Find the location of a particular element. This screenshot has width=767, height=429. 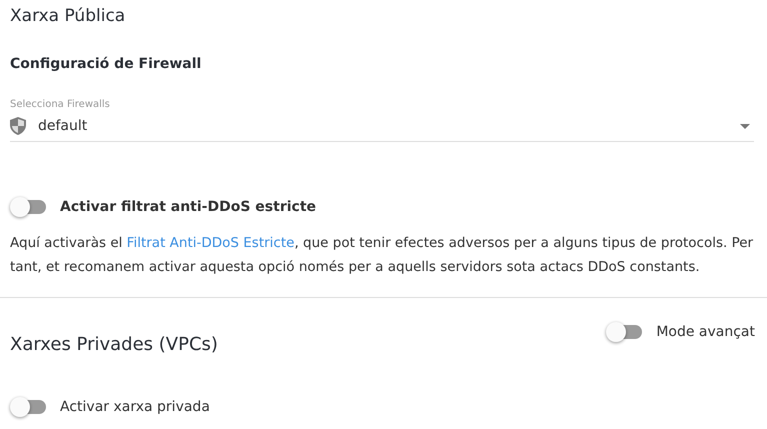

subsection-title: Configuració de Firewall is located at coordinates (106, 64).